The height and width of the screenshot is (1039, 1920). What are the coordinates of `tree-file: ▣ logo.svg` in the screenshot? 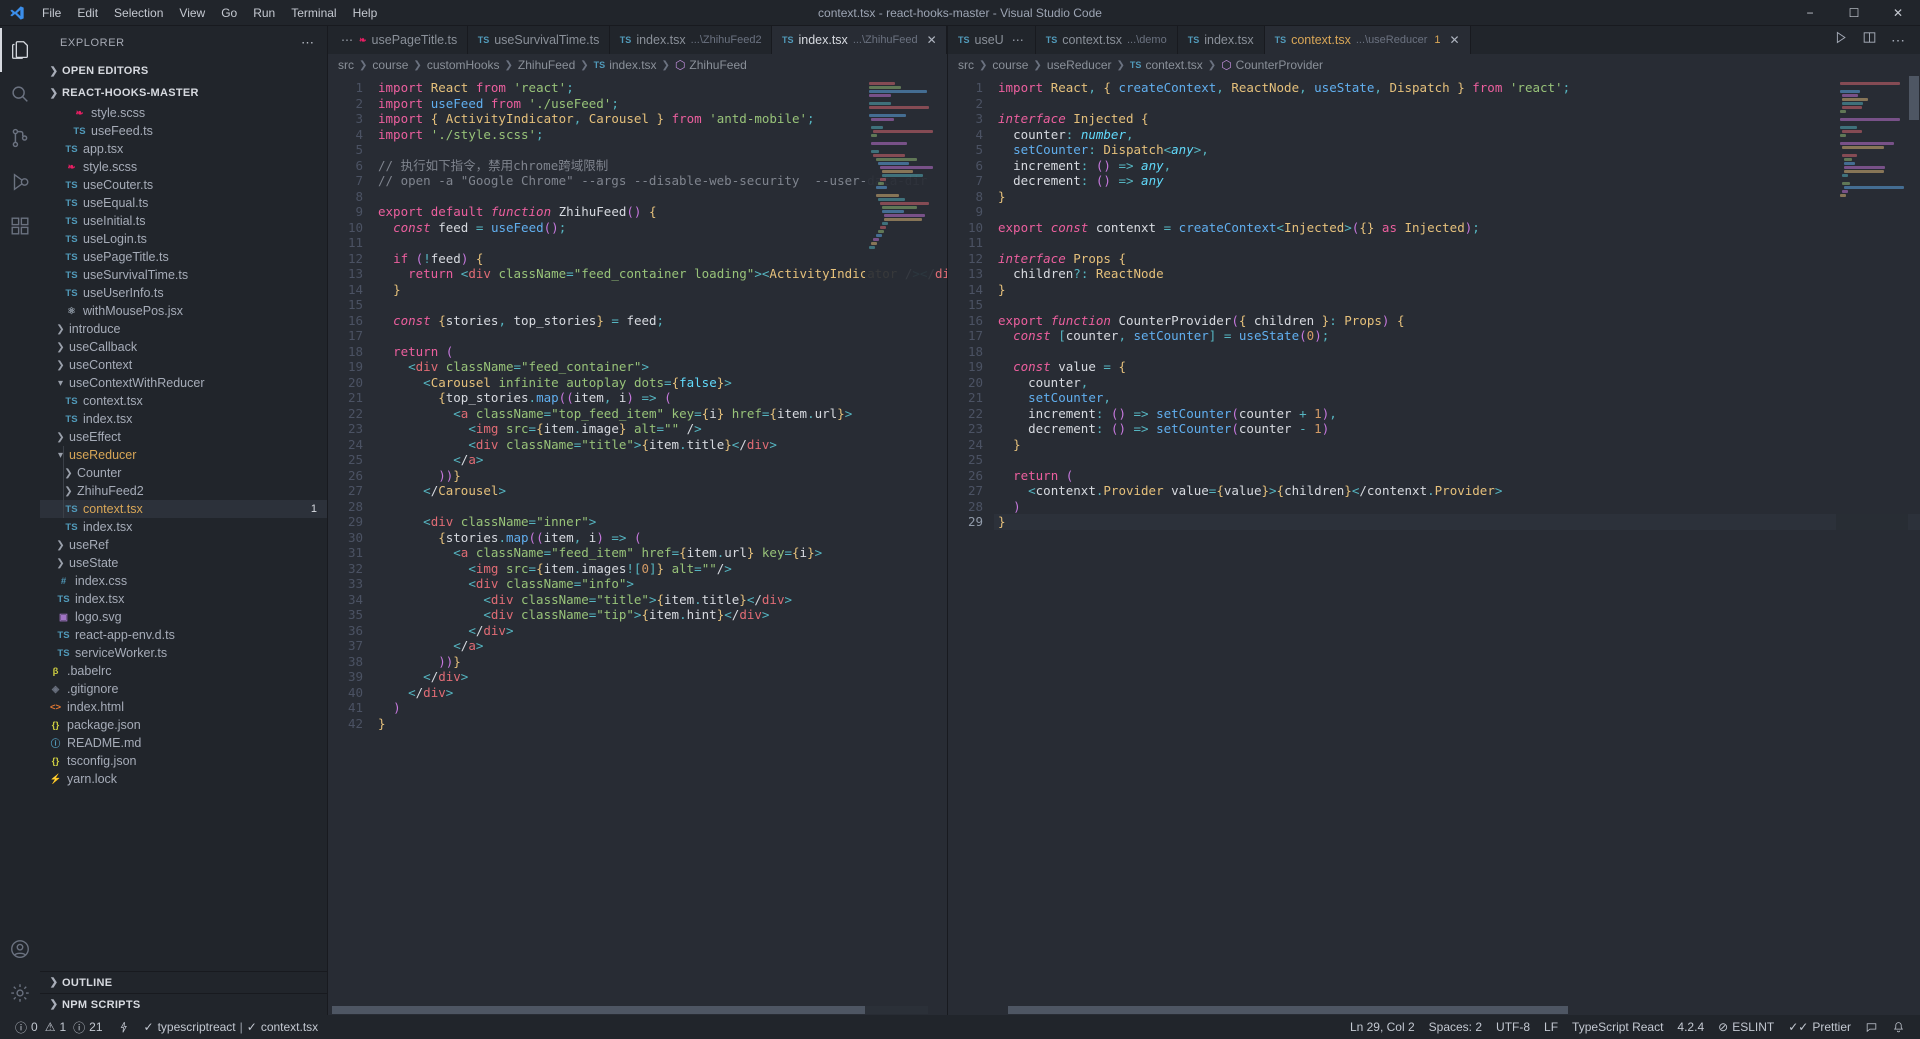 It's located at (183, 617).